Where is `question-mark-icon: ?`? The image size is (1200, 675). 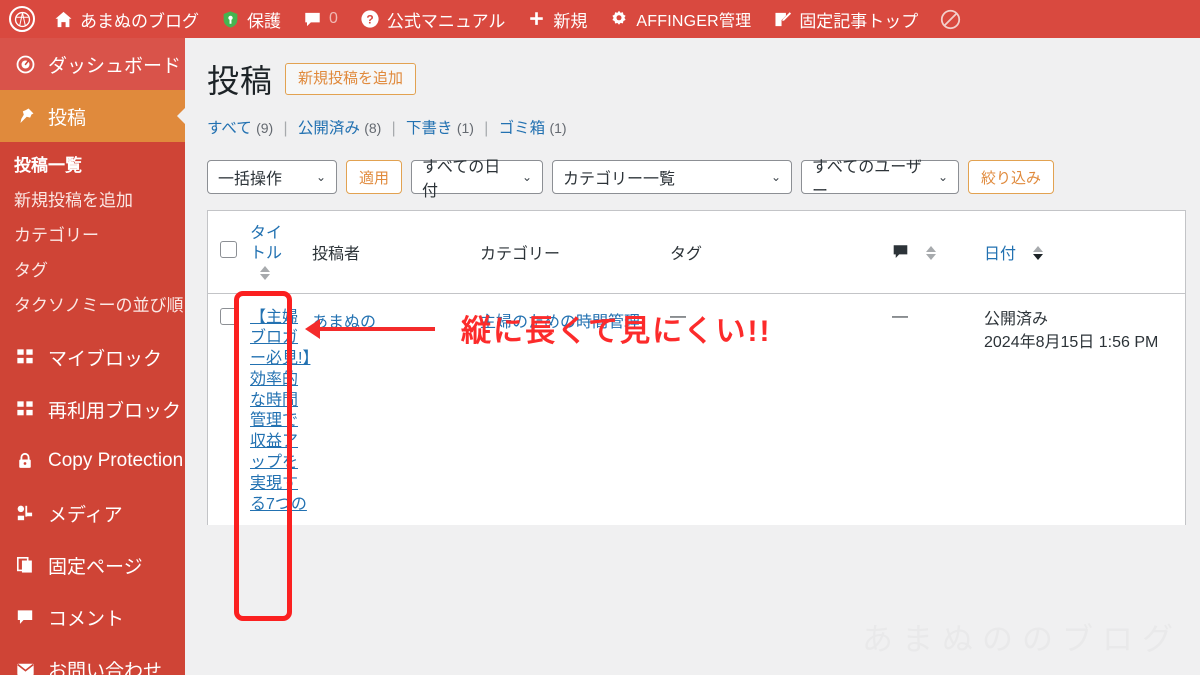
question-mark-icon: ? is located at coordinates (370, 19).